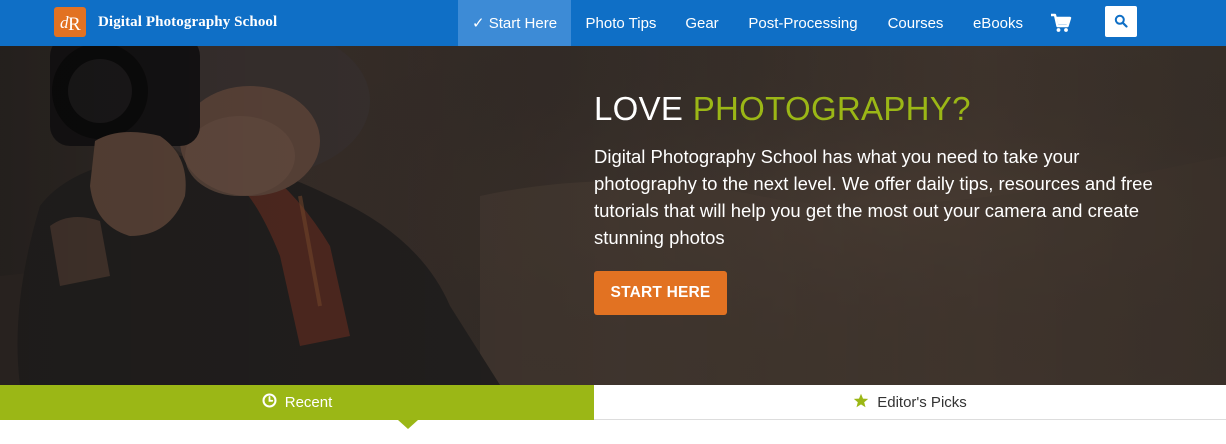  I want to click on site-logo: d R Digital Photography School, so click(165, 22).